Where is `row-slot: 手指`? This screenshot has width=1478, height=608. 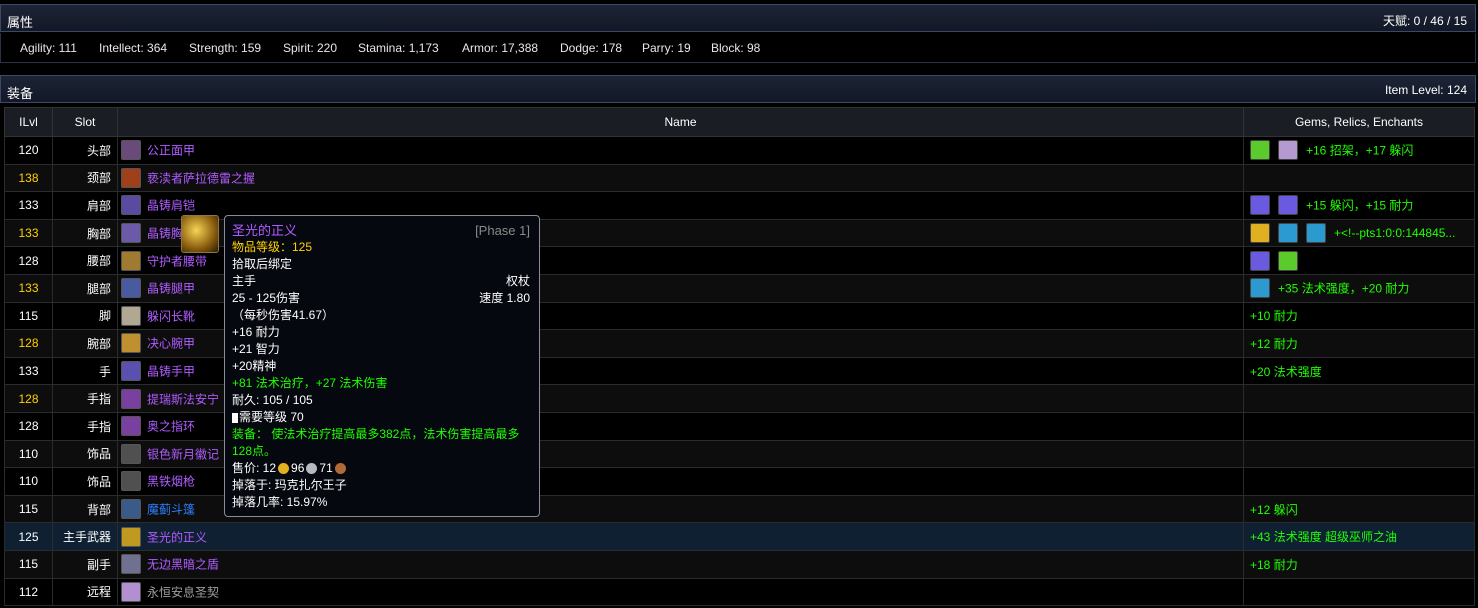
row-slot: 手指 is located at coordinates (85, 398).